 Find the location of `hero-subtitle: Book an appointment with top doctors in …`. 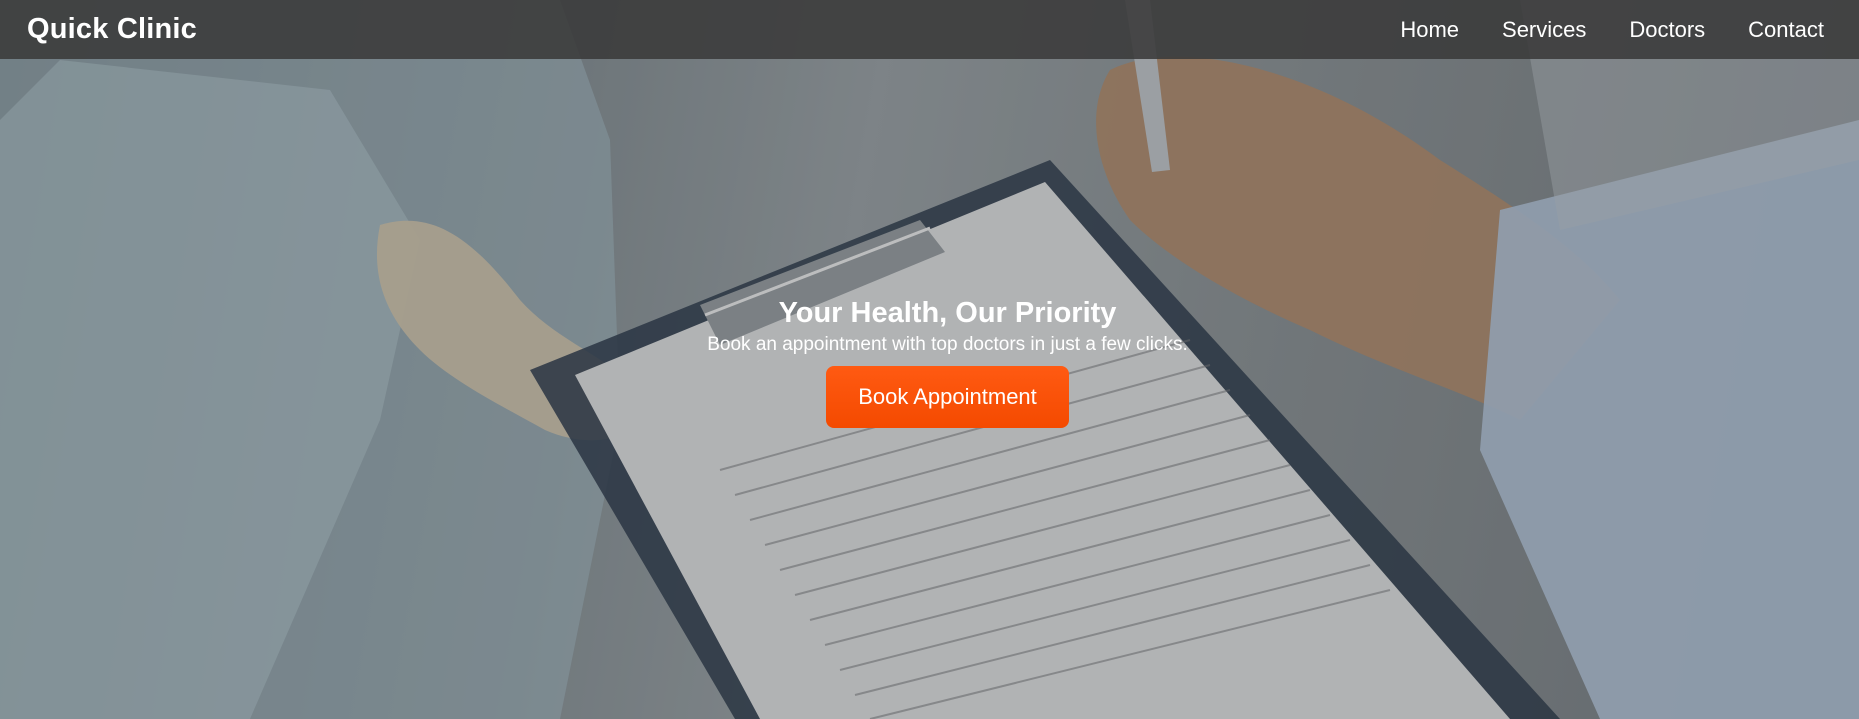

hero-subtitle: Book an appointment with top doctors in … is located at coordinates (947, 344).